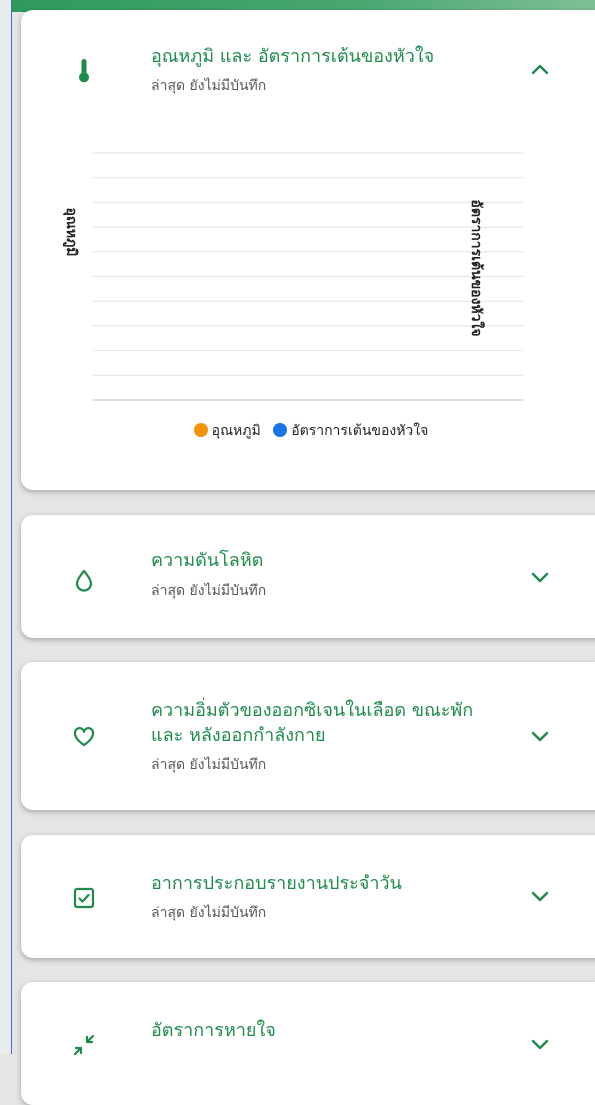 This screenshot has width=595, height=1105. I want to click on window-left-edge, so click(6, 527).